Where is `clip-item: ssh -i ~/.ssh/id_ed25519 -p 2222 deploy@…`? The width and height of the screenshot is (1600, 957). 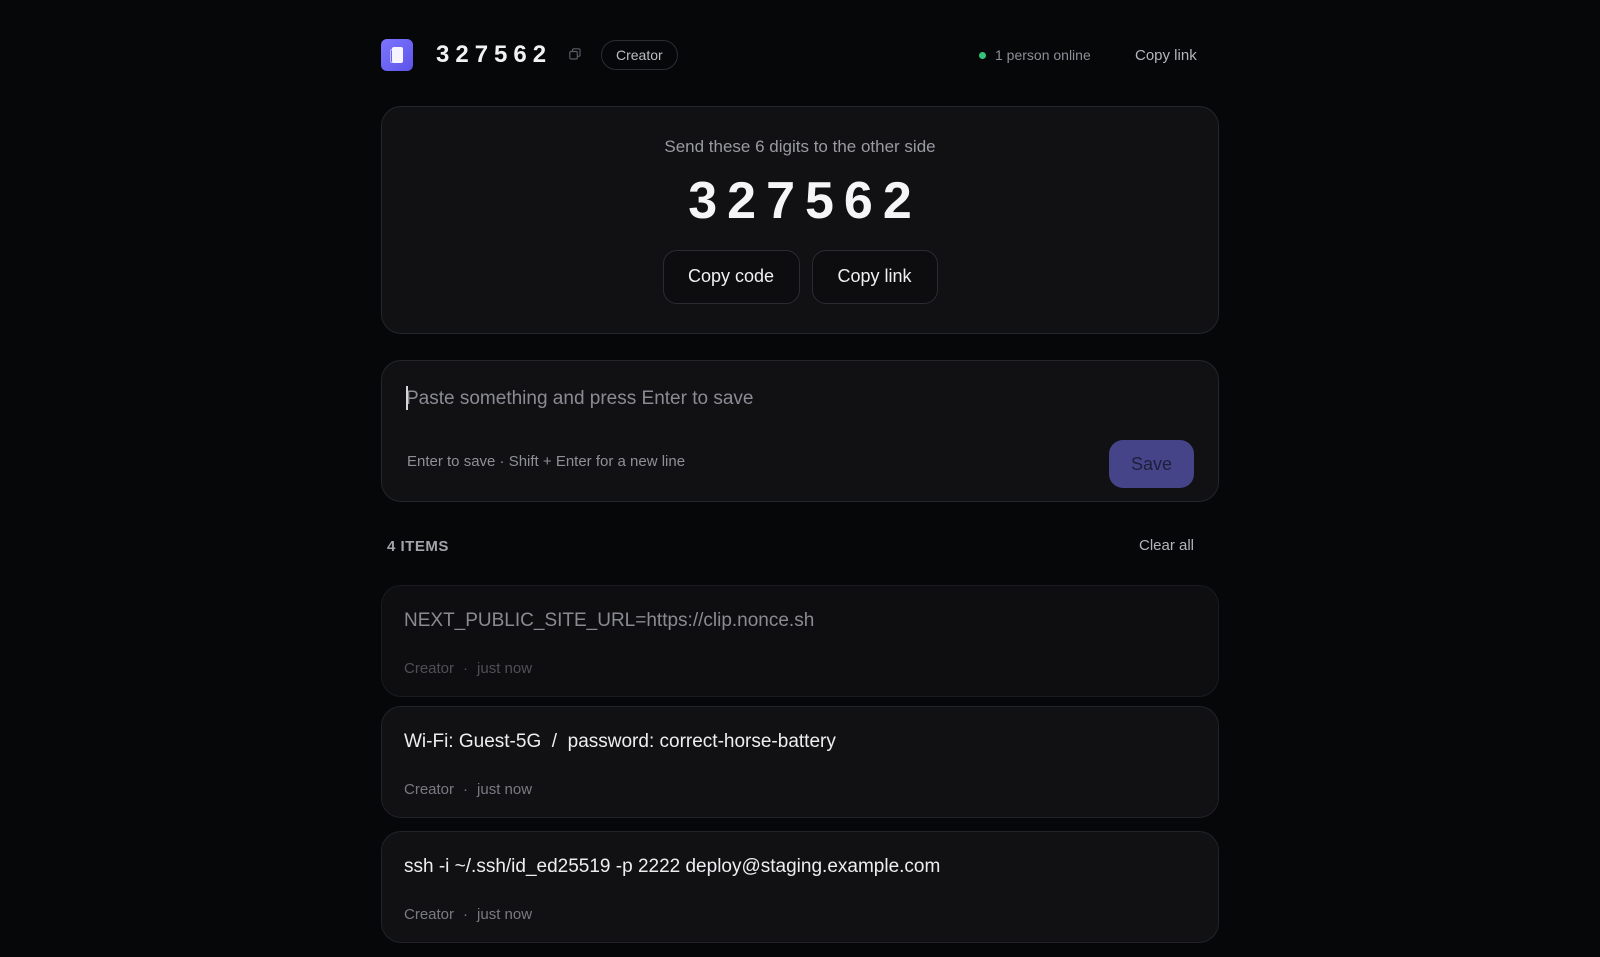
clip-item: ssh -i ~/.ssh/id_ed25519 -p 2222 deploy@… is located at coordinates (800, 887).